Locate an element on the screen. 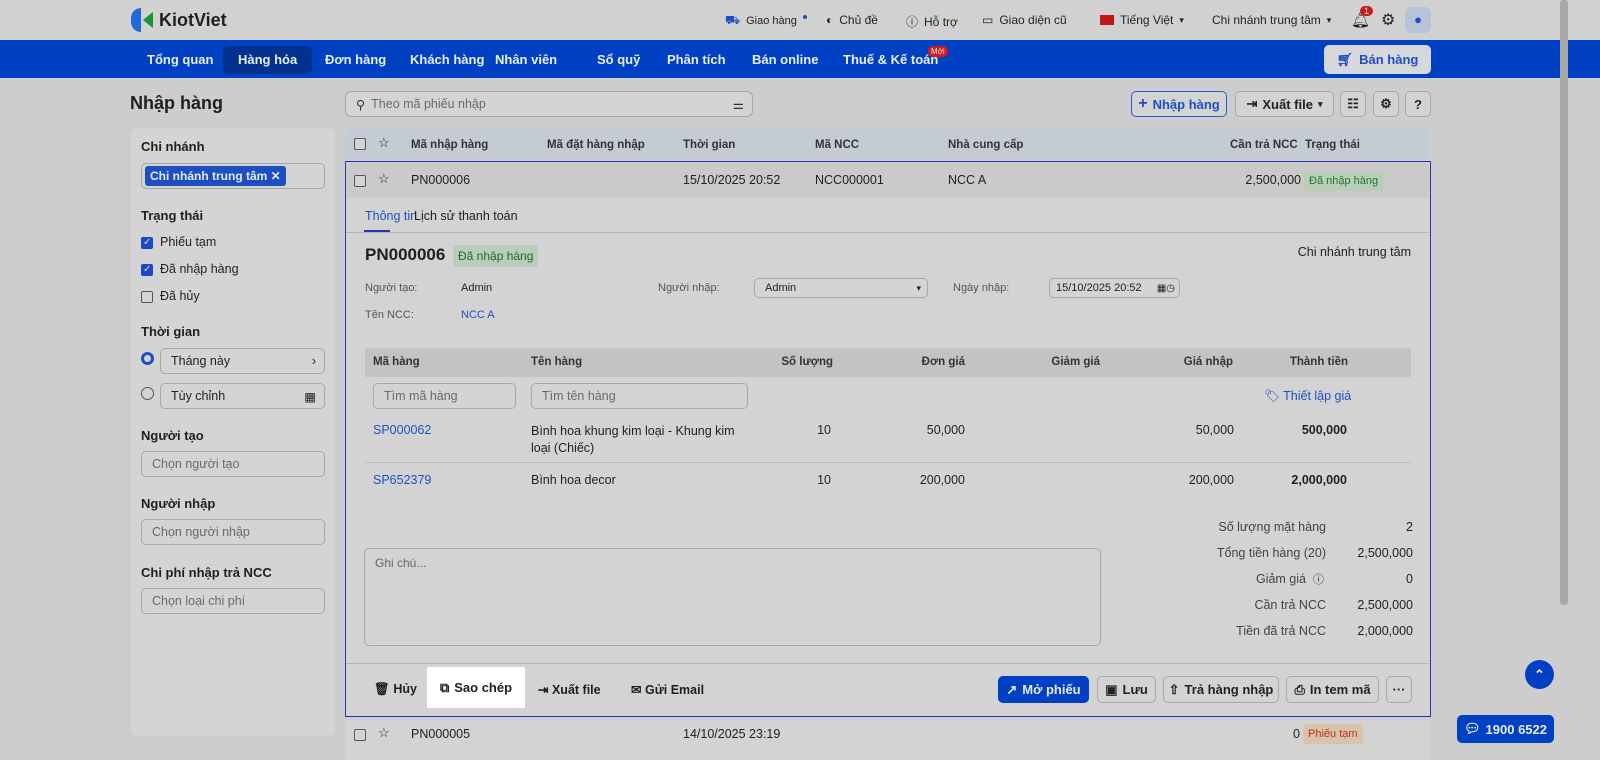  copy-button: ⧉ Sao chép is located at coordinates (476, 687).